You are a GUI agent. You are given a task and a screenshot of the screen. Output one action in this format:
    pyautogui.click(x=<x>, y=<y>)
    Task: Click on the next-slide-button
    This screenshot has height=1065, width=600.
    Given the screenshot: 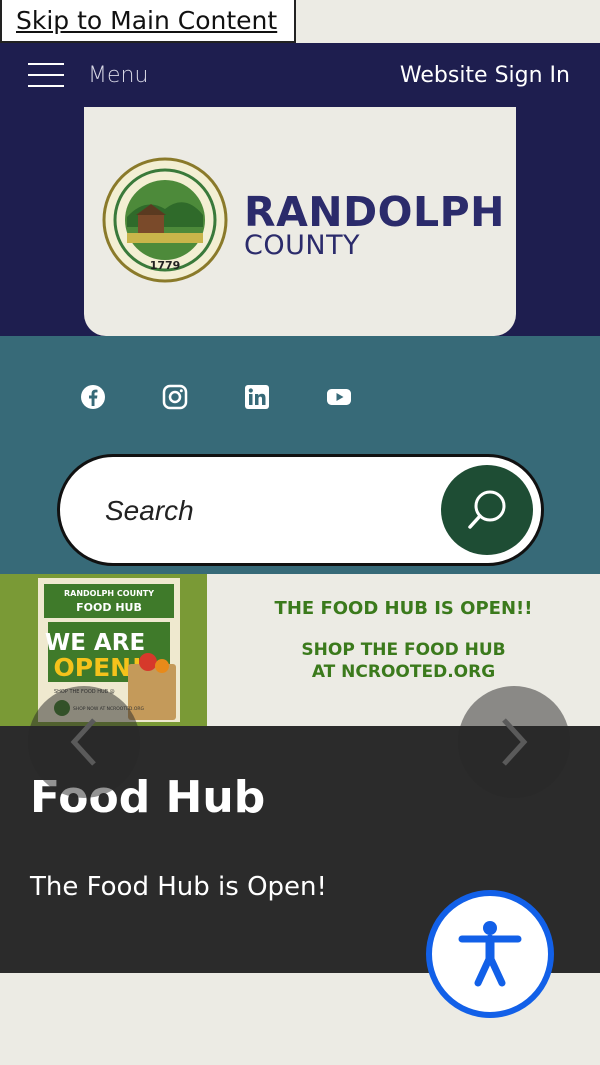 What is the action you would take?
    pyautogui.click(x=514, y=742)
    